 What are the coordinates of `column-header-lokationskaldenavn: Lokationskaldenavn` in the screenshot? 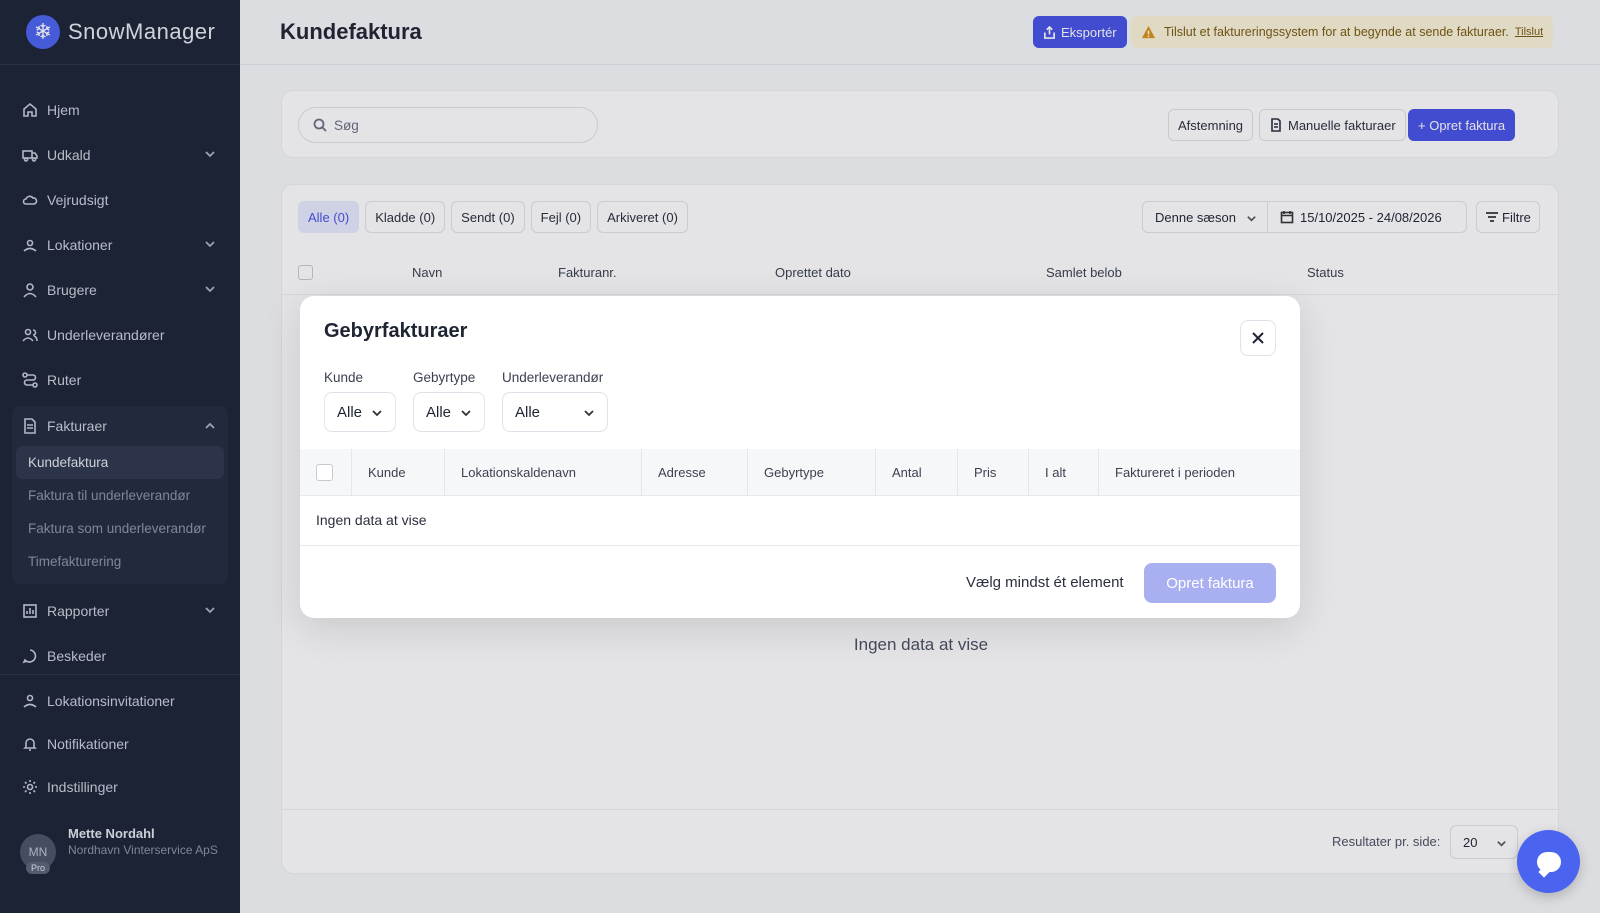 It's located at (542, 472).